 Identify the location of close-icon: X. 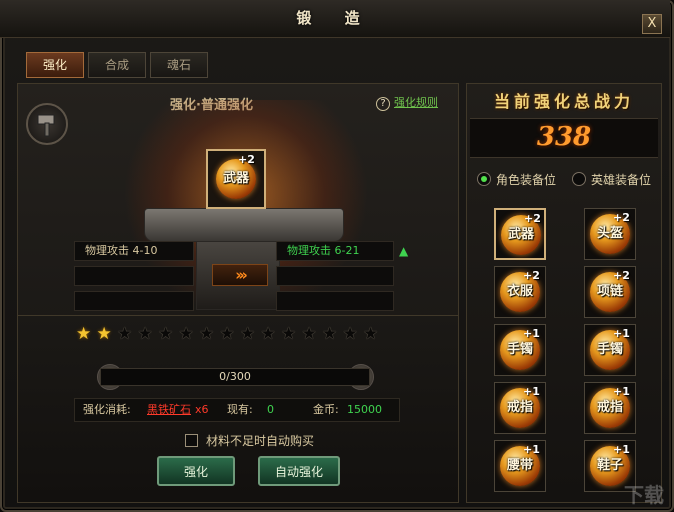
(652, 23).